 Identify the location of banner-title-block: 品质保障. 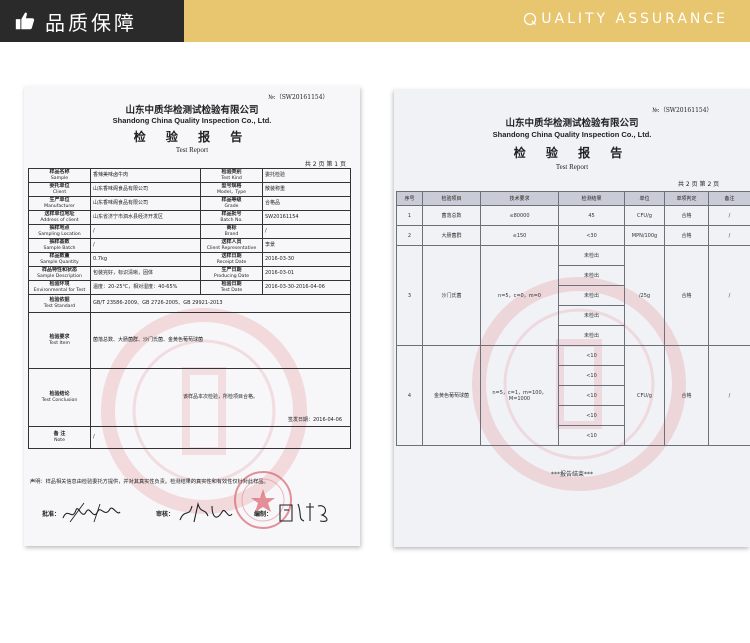
(92, 21).